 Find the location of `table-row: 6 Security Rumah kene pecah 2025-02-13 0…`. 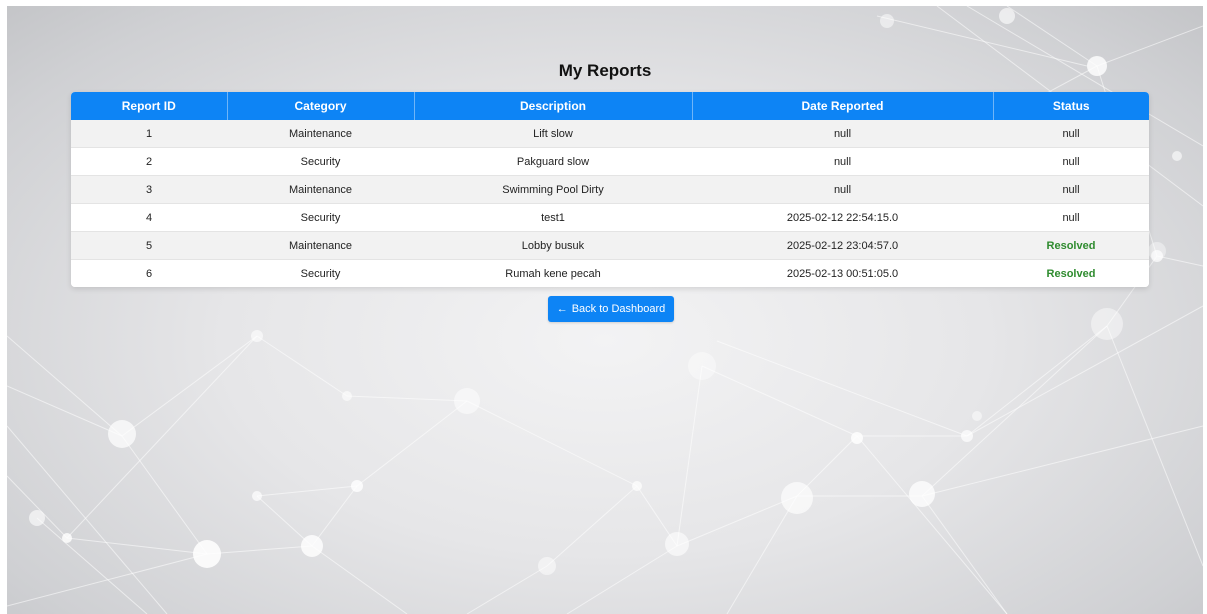

table-row: 6 Security Rumah kene pecah 2025-02-13 0… is located at coordinates (610, 273).